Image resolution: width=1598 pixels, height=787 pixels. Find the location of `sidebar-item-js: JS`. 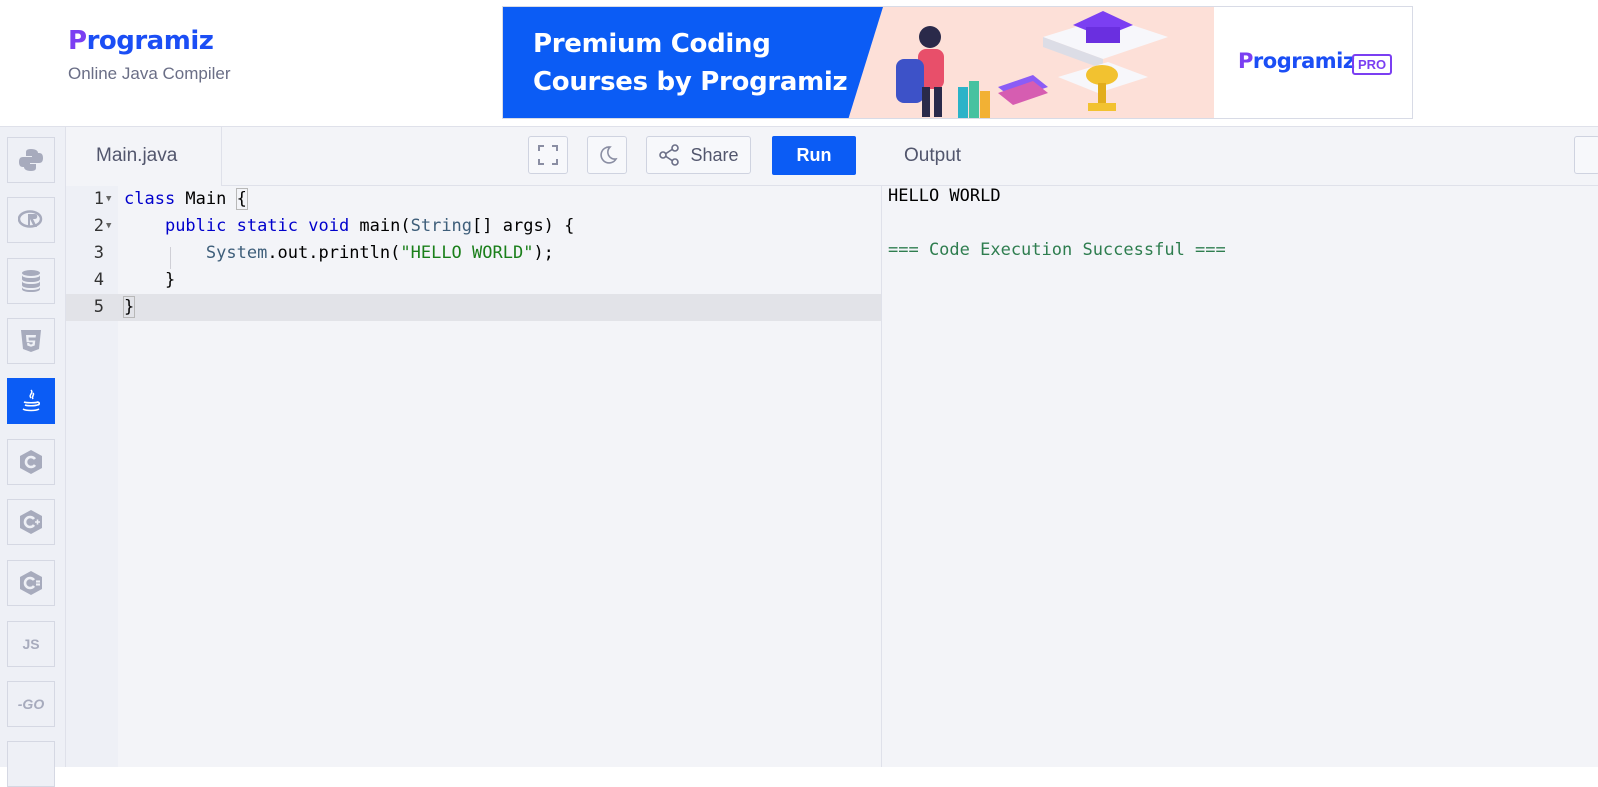

sidebar-item-js: JS is located at coordinates (31, 644).